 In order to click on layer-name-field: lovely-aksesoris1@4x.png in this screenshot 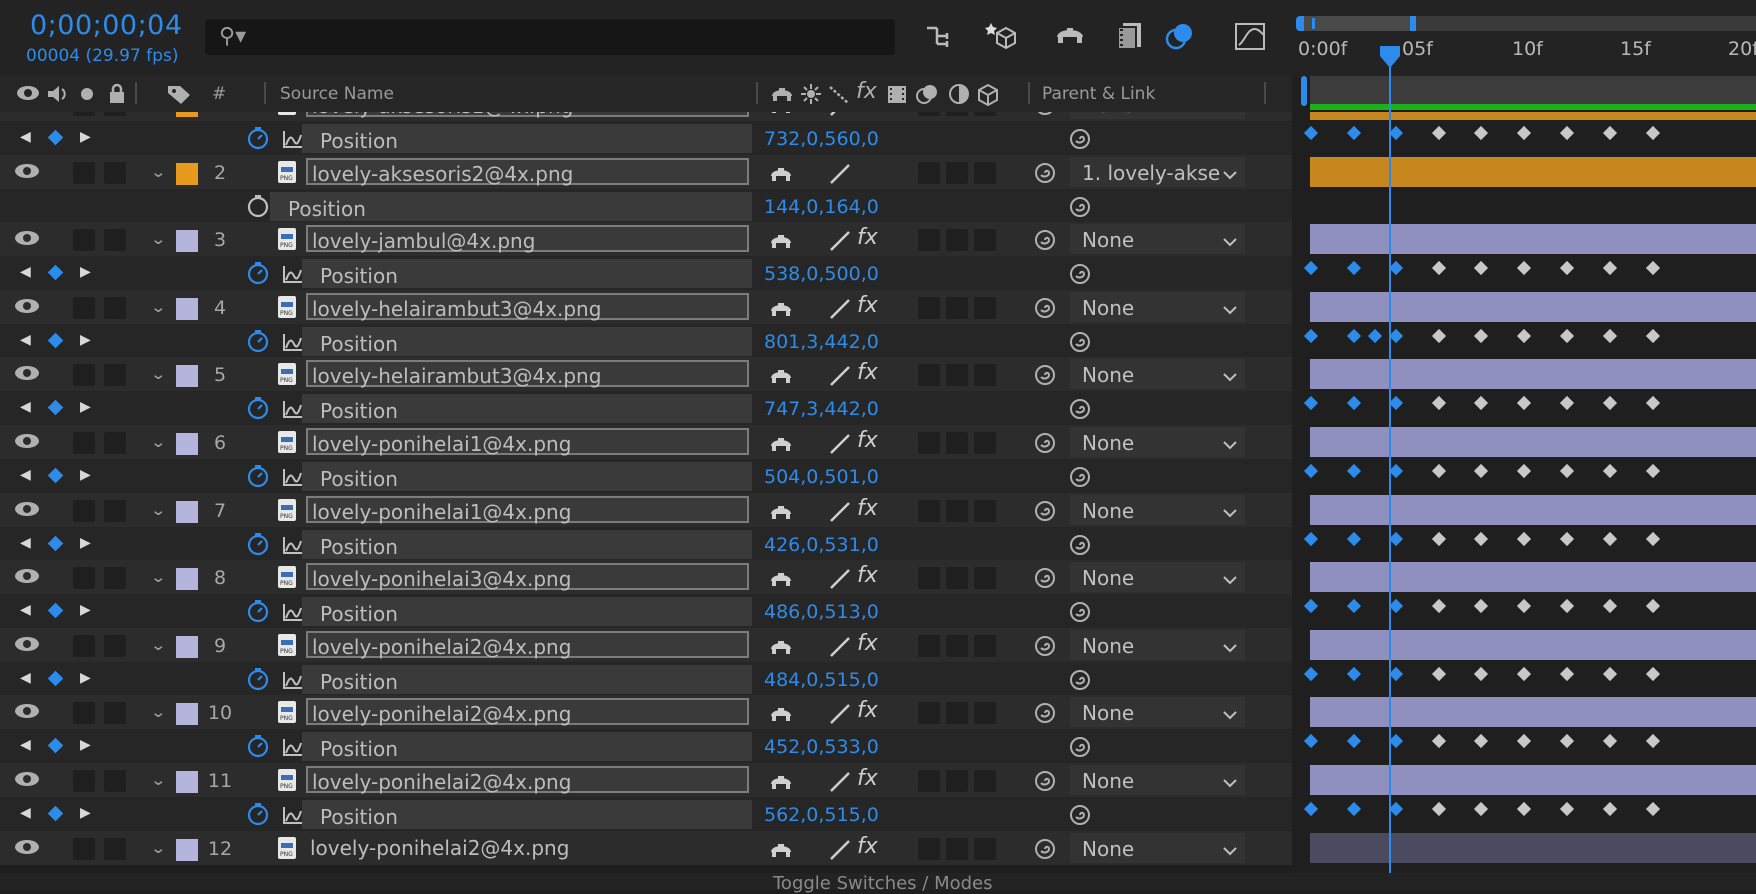, I will do `click(527, 115)`.